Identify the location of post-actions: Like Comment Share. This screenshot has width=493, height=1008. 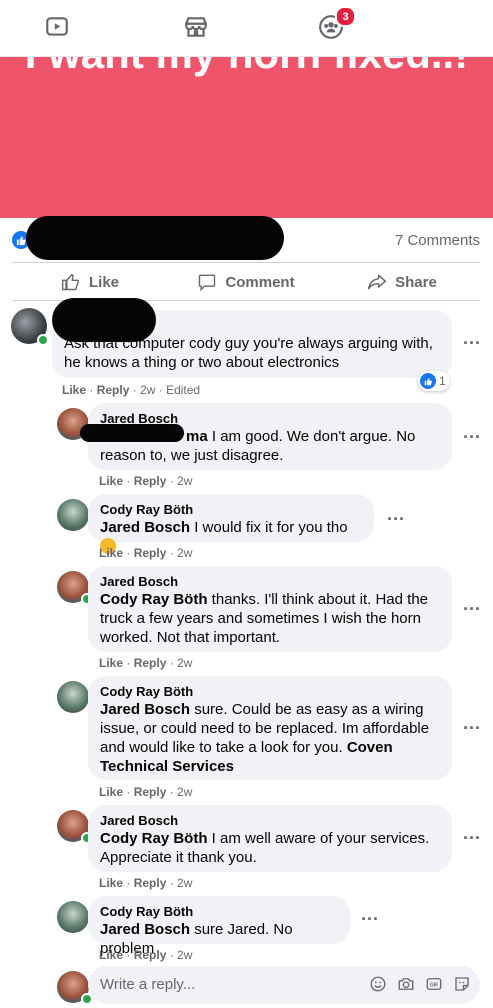
(246, 282).